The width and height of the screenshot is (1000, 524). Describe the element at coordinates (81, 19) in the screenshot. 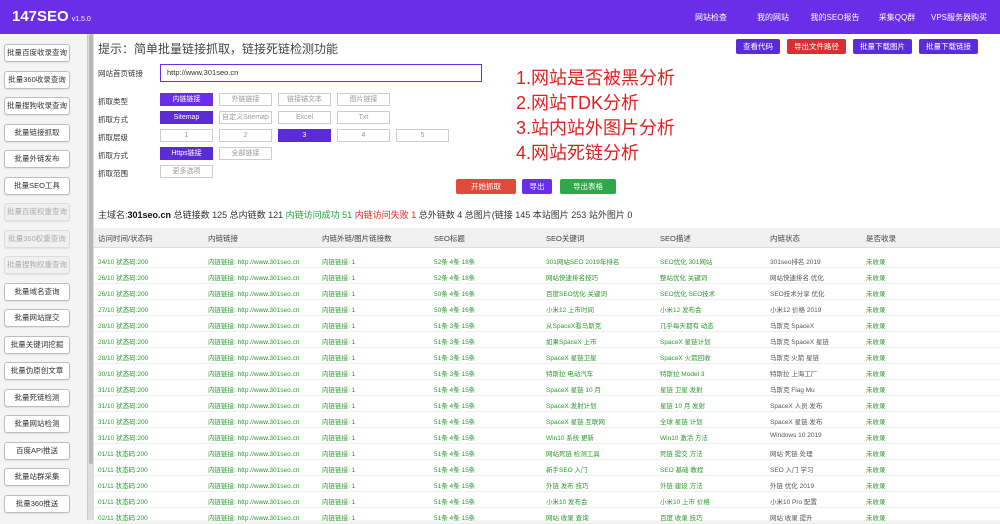

I see `app-version: v1.5.0` at that location.